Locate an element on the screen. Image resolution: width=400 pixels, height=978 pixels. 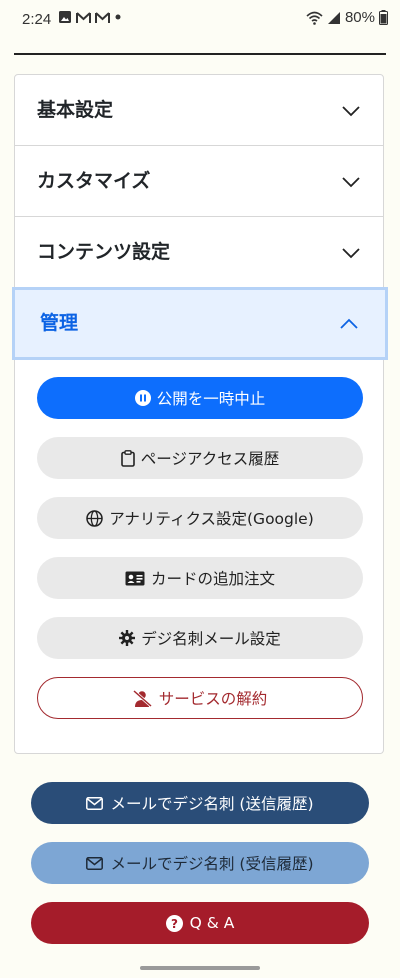
battery-icon is located at coordinates (383, 17).